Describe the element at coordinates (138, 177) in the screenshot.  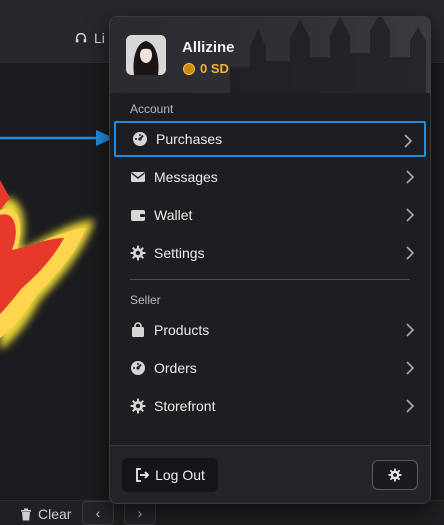
I see `envelope-icon` at that location.